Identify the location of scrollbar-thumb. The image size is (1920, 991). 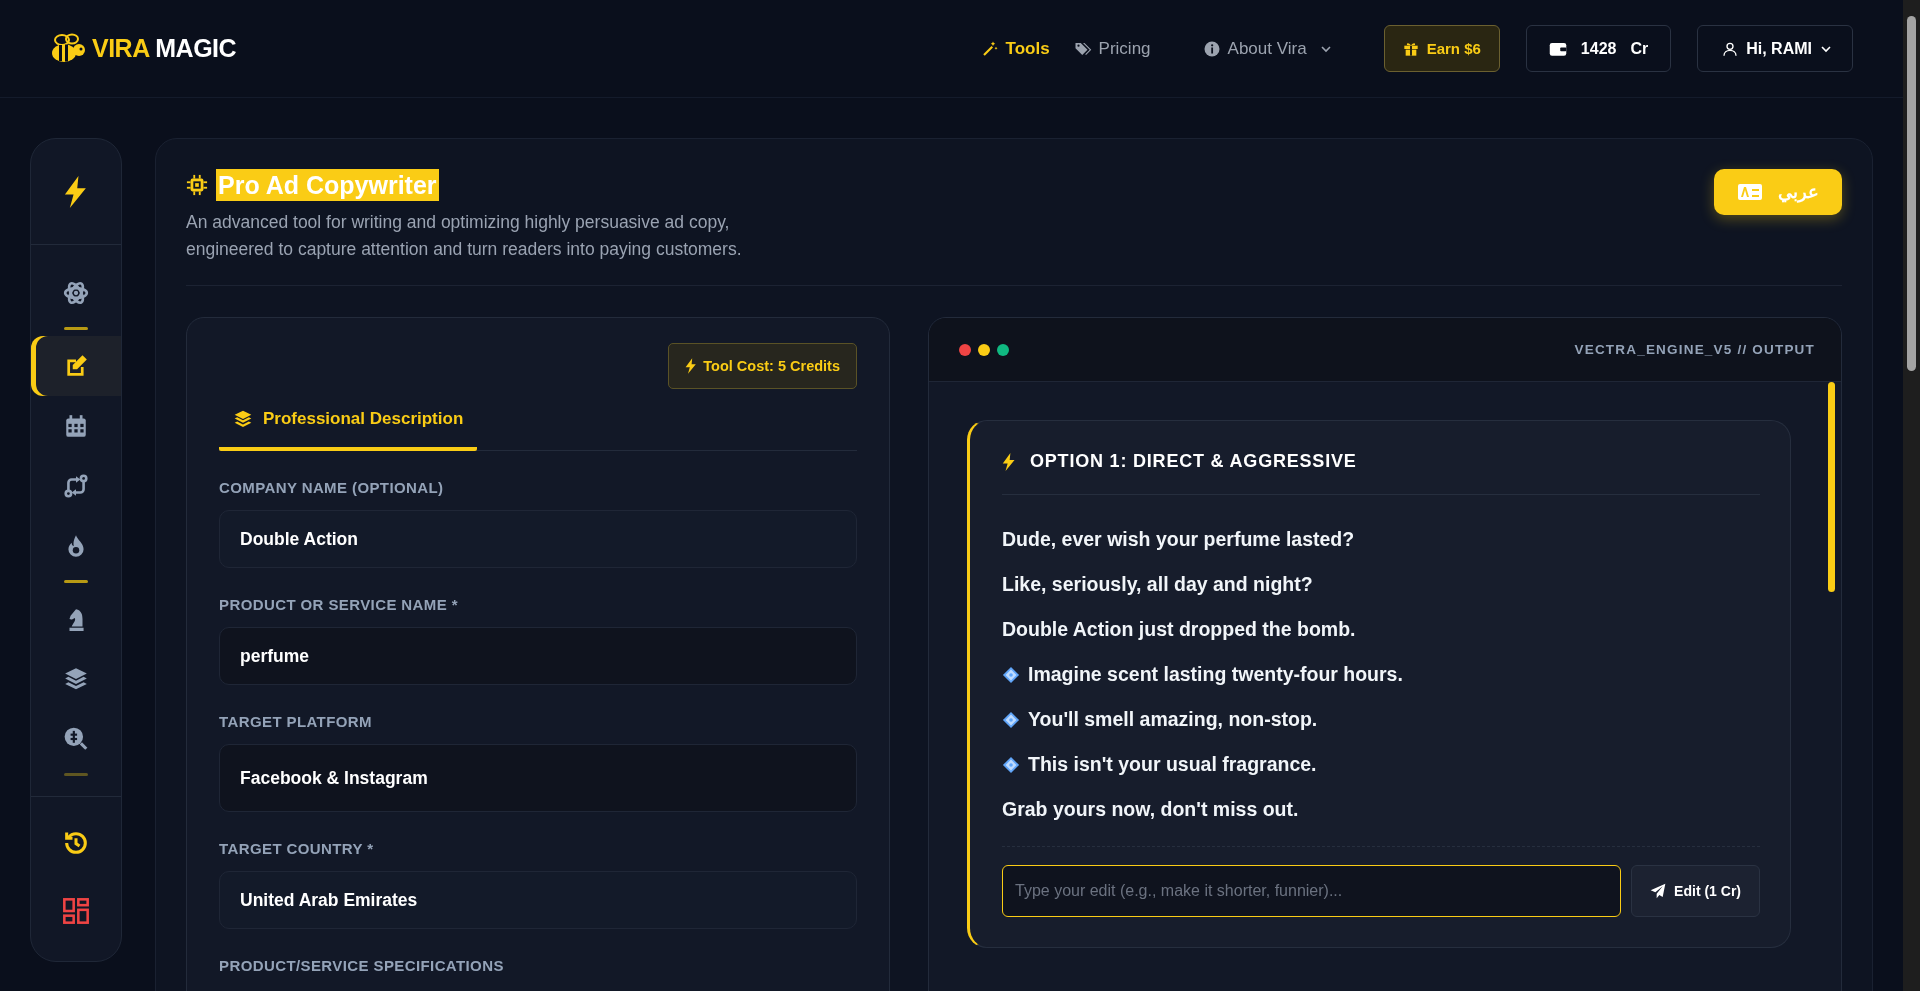
(1831, 487).